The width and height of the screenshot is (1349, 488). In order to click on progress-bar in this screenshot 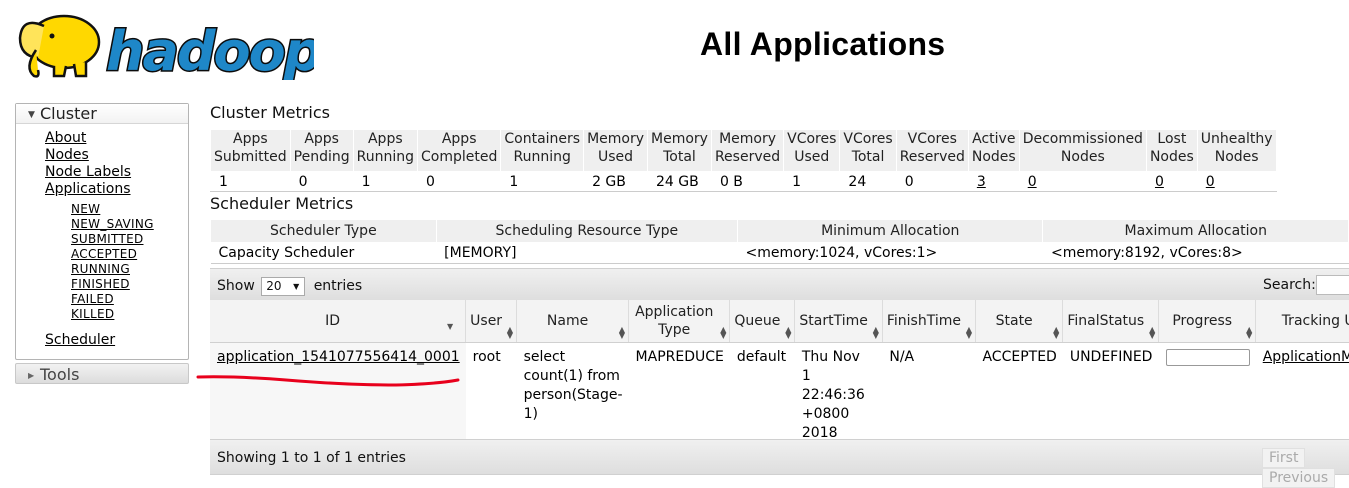, I will do `click(1207, 357)`.